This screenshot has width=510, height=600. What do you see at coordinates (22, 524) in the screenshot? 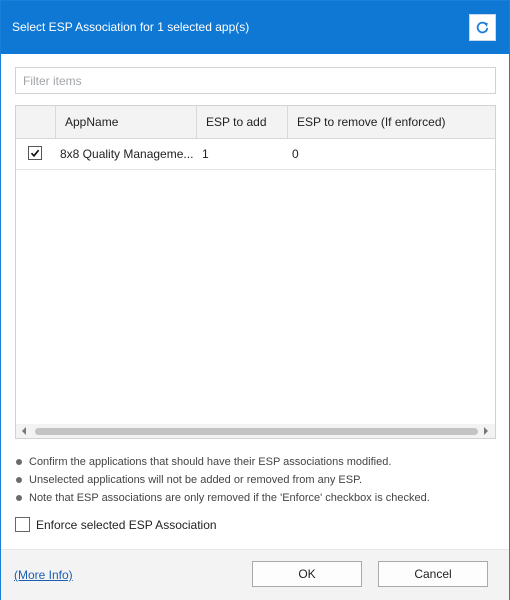
I see `enforce-checkbox` at bounding box center [22, 524].